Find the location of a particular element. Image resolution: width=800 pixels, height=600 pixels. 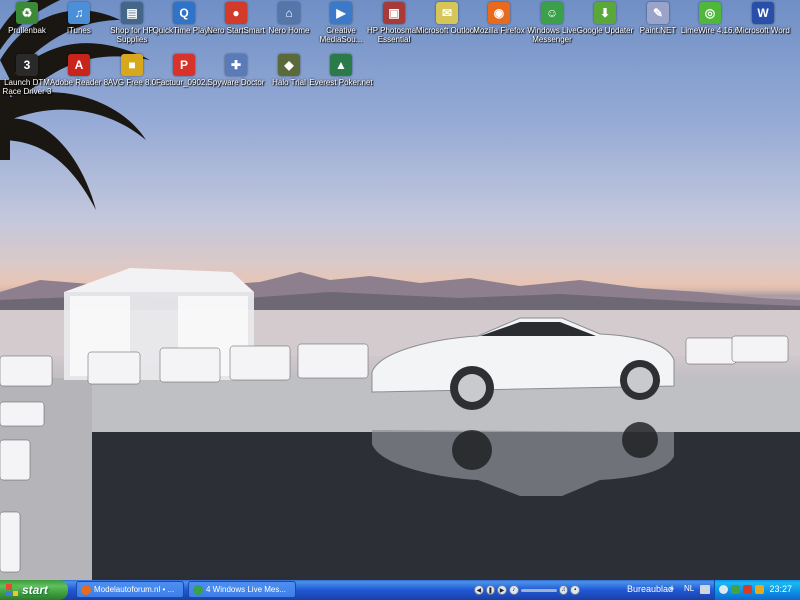

firefox-icon is located at coordinates (86, 589).